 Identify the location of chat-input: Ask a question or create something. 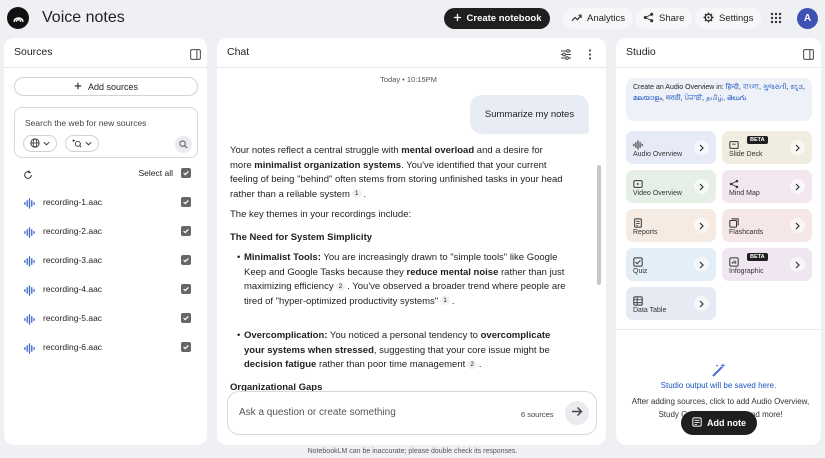
(317, 412).